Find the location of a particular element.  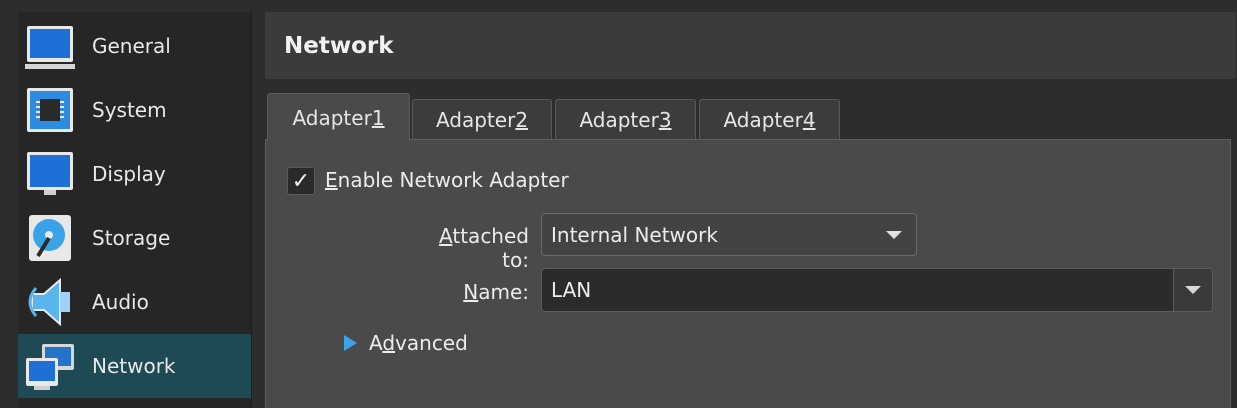

name-label: Name: is located at coordinates (479, 292).